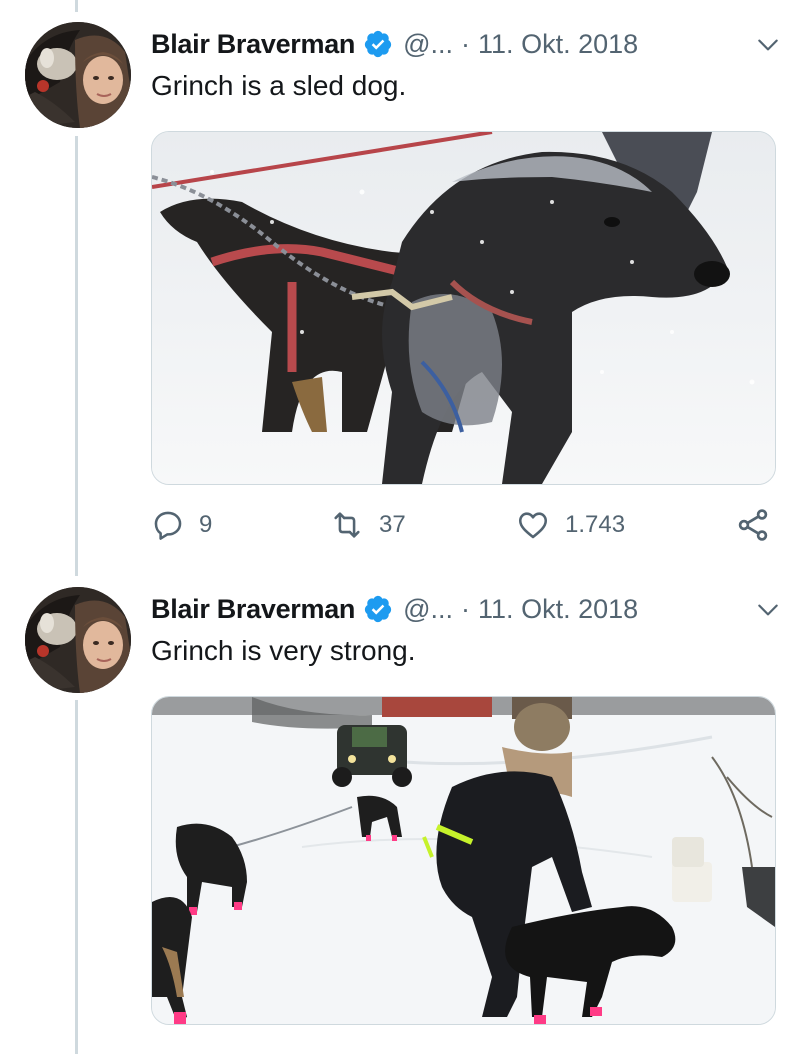 The height and width of the screenshot is (1054, 800). I want to click on like-button: 1.743, so click(570, 525).